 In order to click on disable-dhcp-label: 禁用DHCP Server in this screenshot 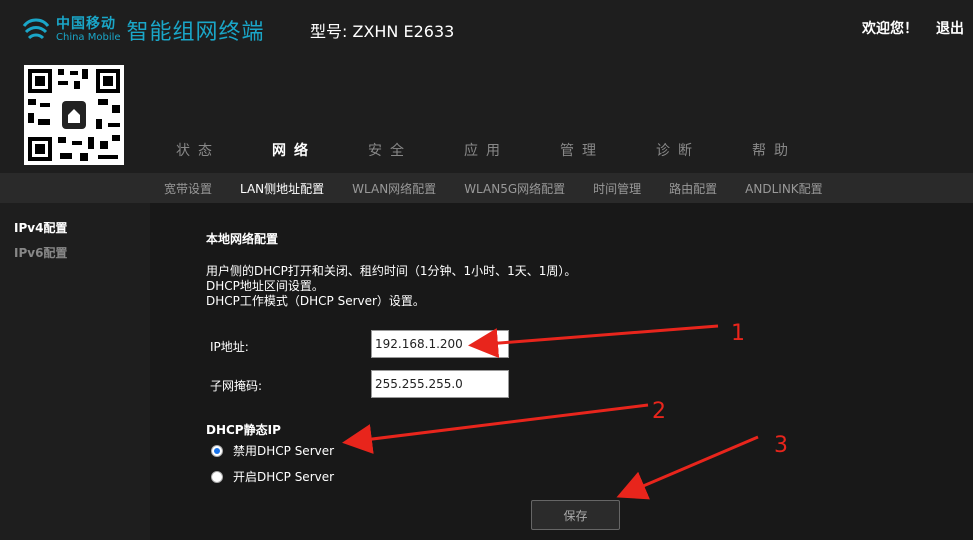, I will do `click(284, 451)`.